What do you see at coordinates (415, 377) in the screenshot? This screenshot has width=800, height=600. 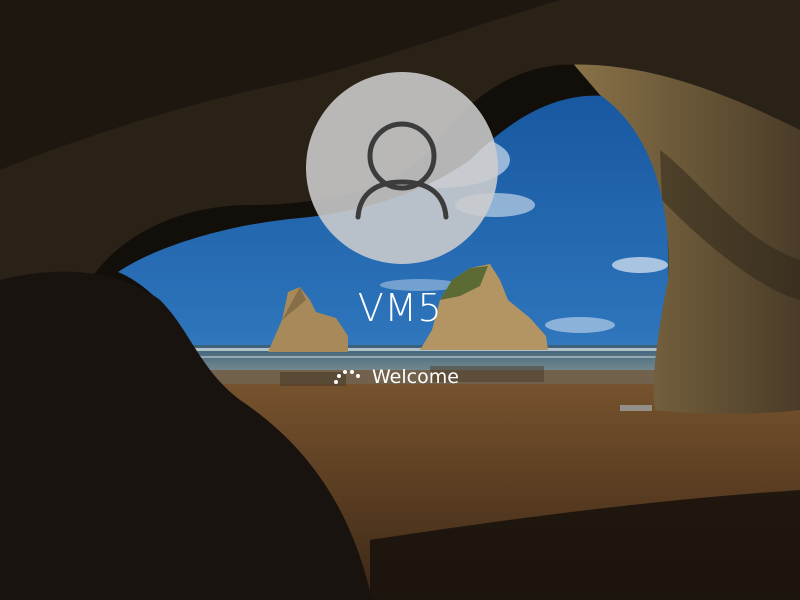 I see `welcome-status-text: Welcome` at bounding box center [415, 377].